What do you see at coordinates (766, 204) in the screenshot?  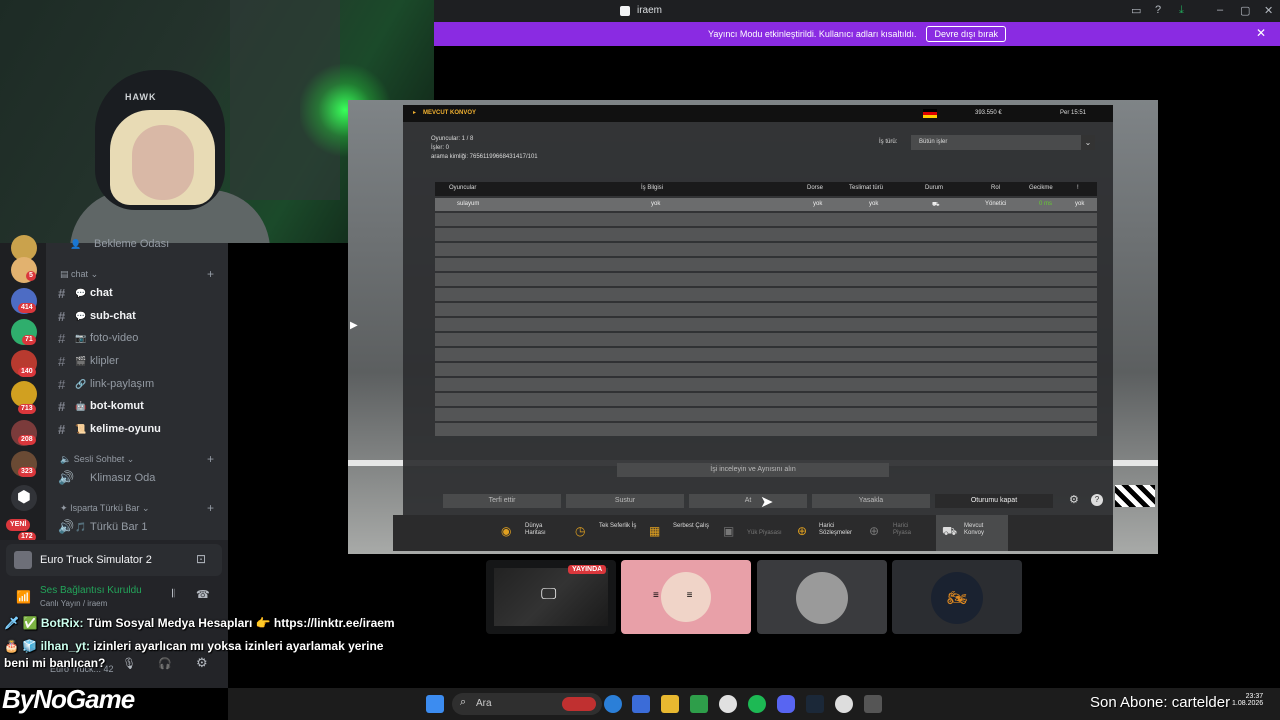 I see `table-row: sulayum yok yok yok ⛟ Yönetici 0 ms yok` at bounding box center [766, 204].